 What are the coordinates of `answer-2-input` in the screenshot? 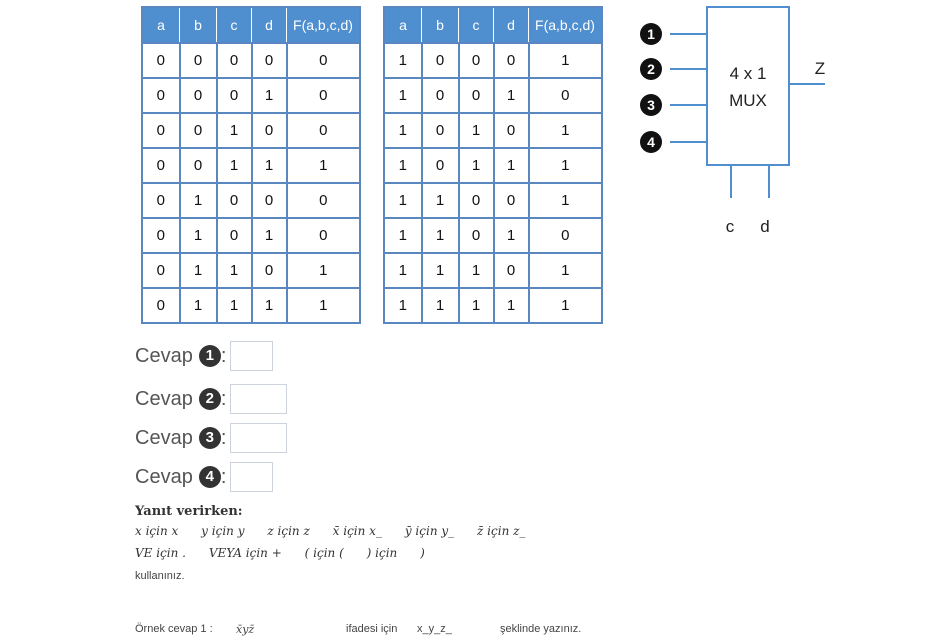 It's located at (259, 399).